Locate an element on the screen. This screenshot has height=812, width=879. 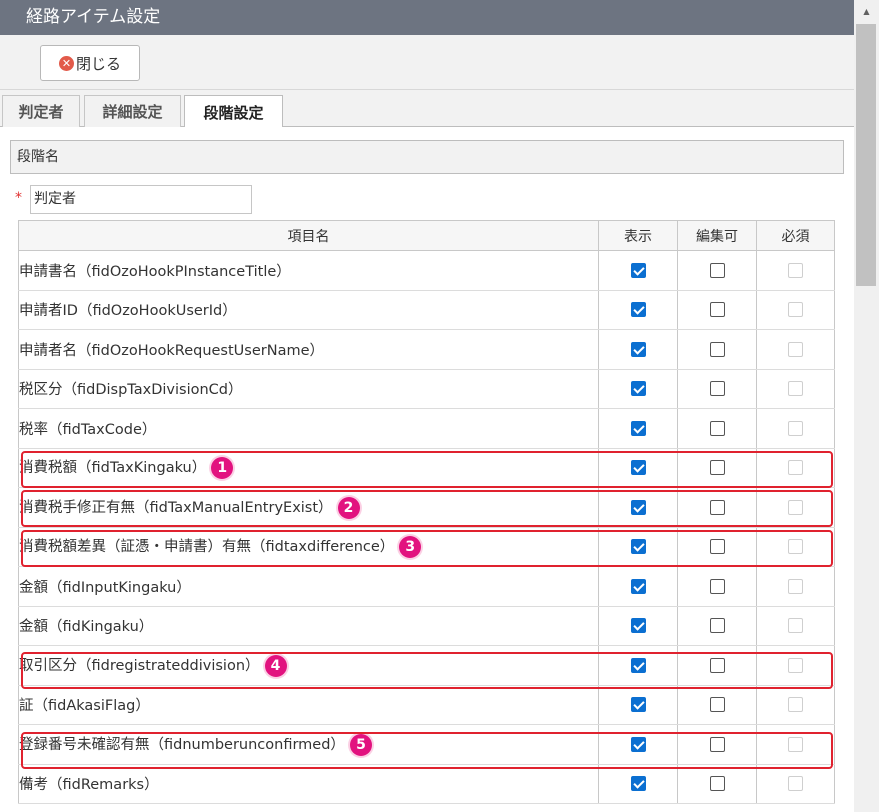
item-name-cell: 消費税額（fidTaxKingaku） 1 is located at coordinates (308, 467).